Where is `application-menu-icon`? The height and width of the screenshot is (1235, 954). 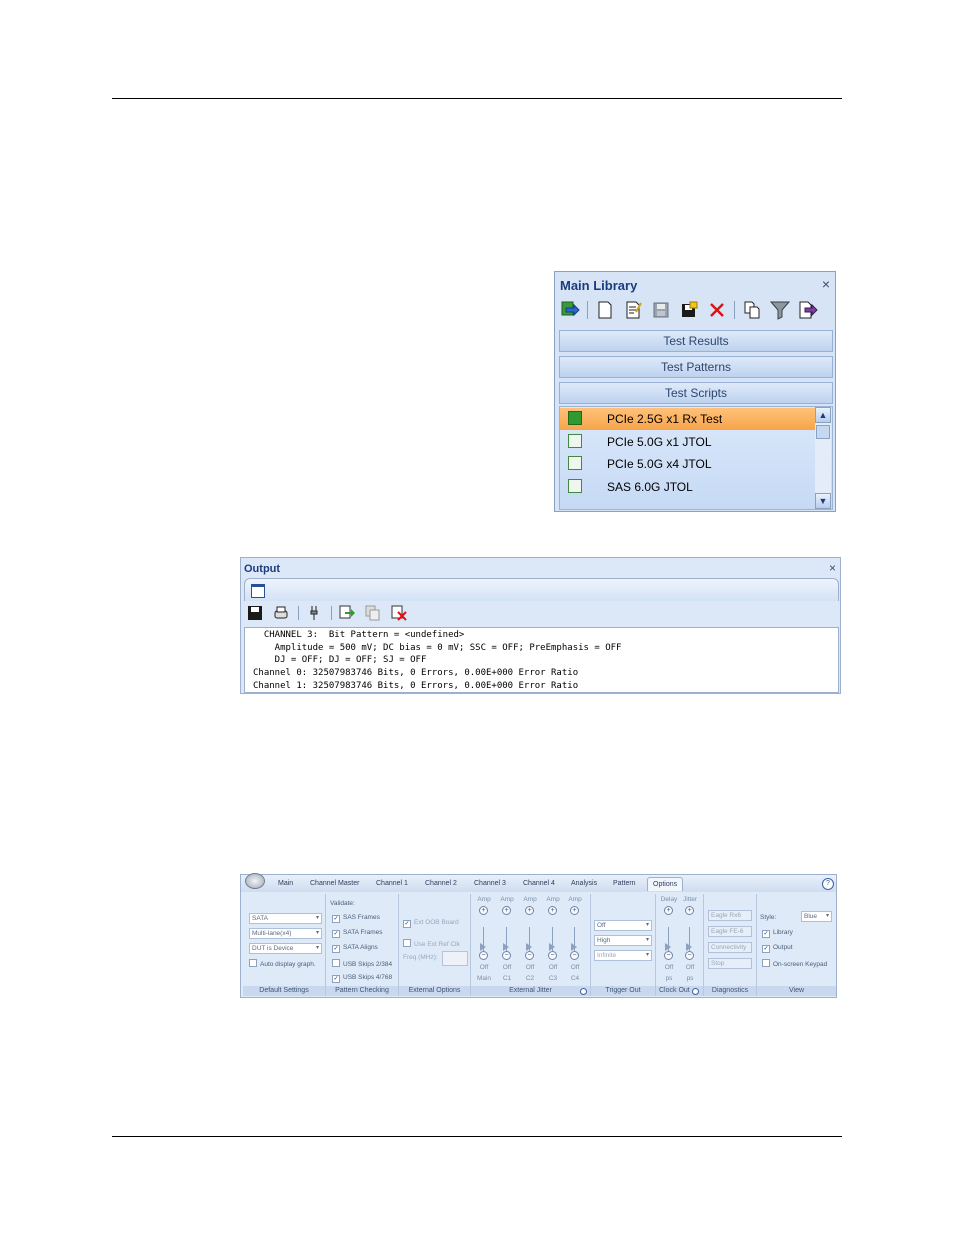 application-menu-icon is located at coordinates (255, 881).